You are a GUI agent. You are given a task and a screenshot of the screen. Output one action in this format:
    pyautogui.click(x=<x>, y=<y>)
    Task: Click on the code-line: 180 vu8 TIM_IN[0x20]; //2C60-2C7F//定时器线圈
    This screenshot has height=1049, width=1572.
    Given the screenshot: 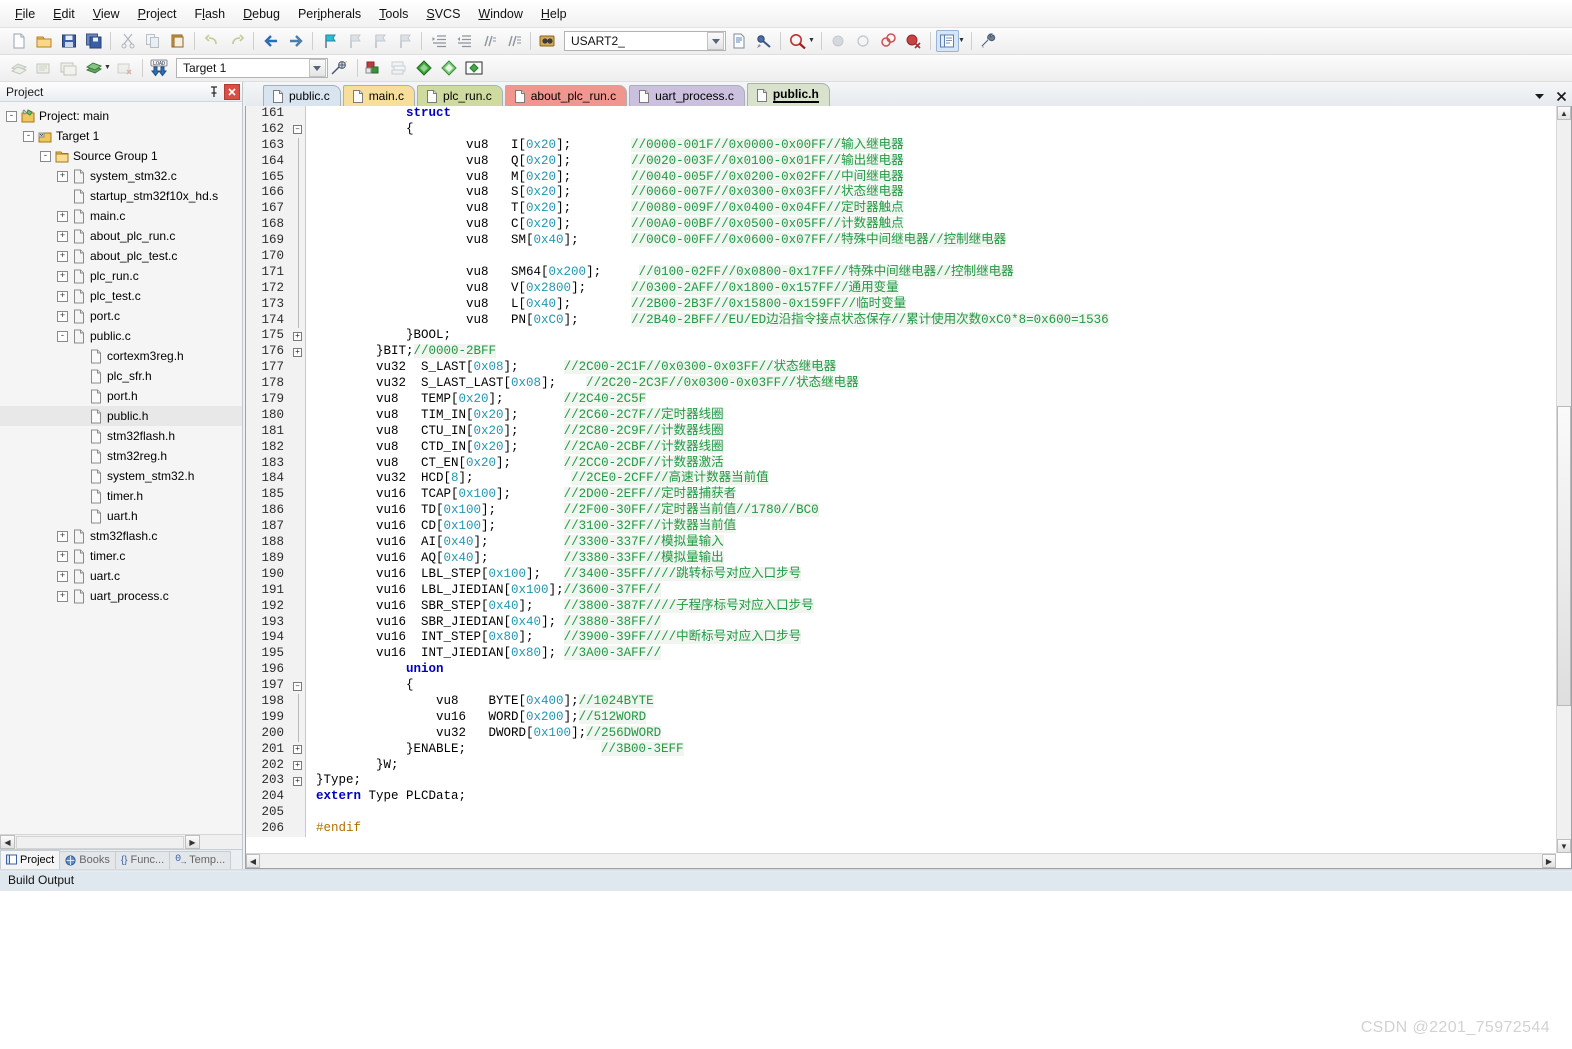 What is the action you would take?
    pyautogui.click(x=901, y=415)
    